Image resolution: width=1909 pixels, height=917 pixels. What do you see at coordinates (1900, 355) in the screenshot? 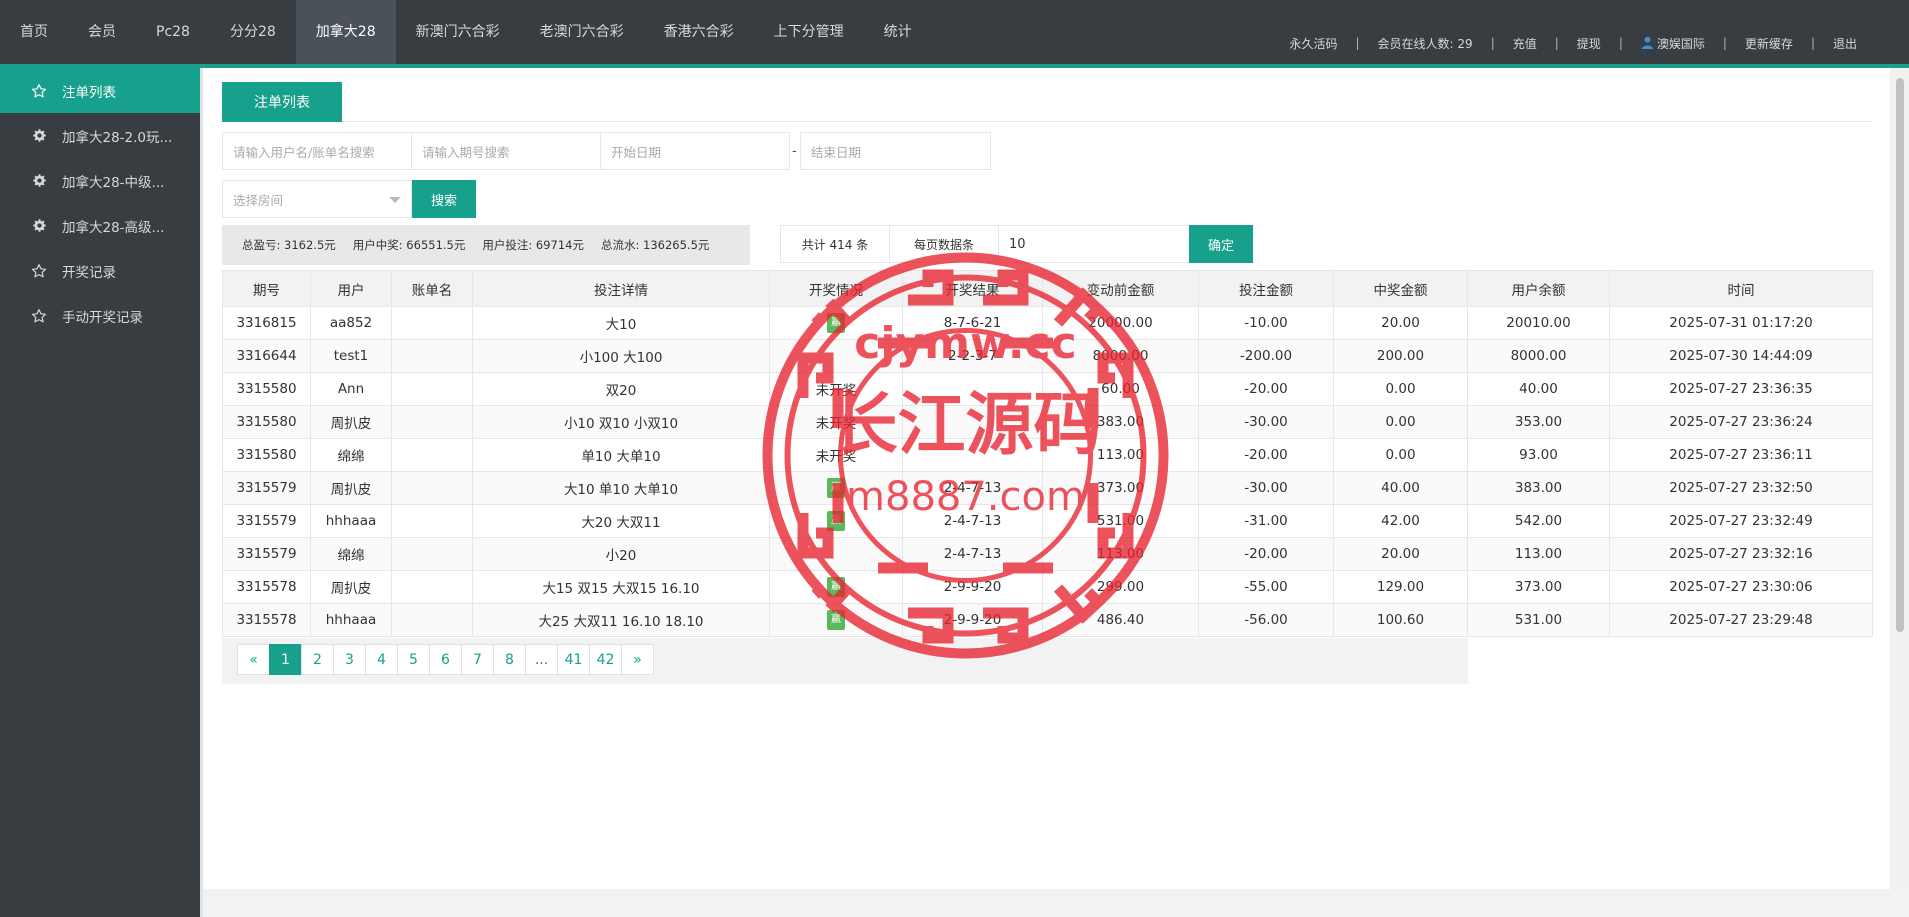
I see `scrollbar-thumb` at bounding box center [1900, 355].